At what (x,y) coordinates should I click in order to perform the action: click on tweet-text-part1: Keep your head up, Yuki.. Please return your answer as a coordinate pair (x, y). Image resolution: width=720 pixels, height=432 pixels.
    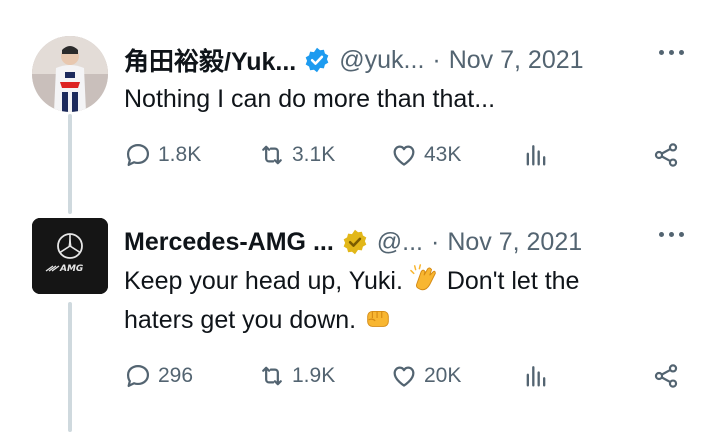
    Looking at the image, I should click on (263, 281).